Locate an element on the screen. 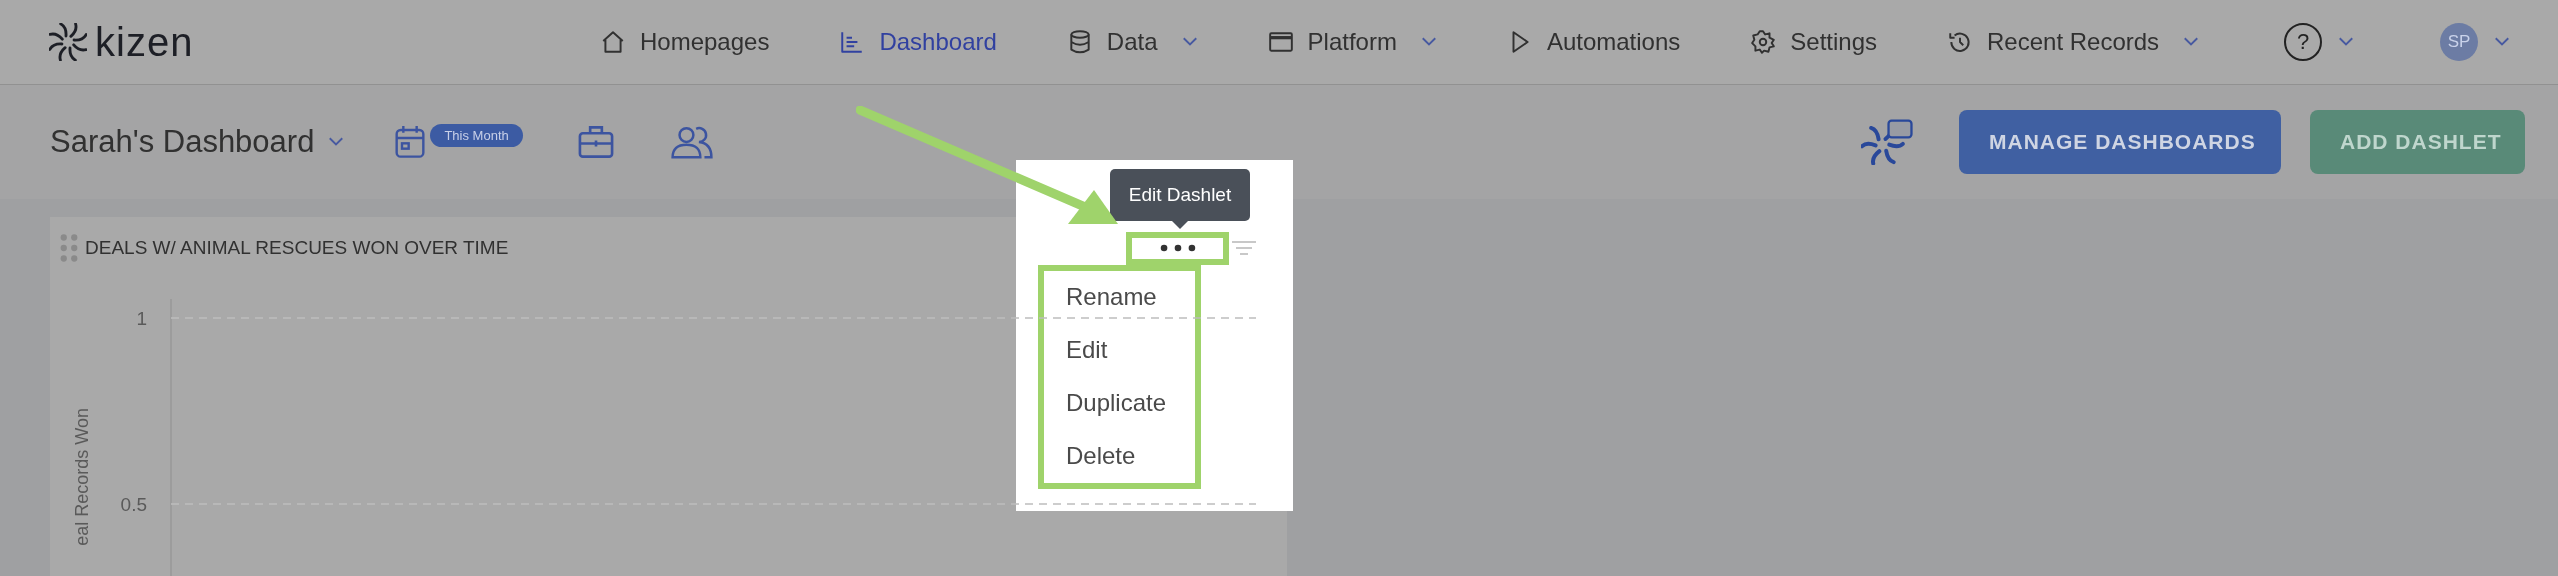 The height and width of the screenshot is (576, 2558). window-icon is located at coordinates (1280, 42).